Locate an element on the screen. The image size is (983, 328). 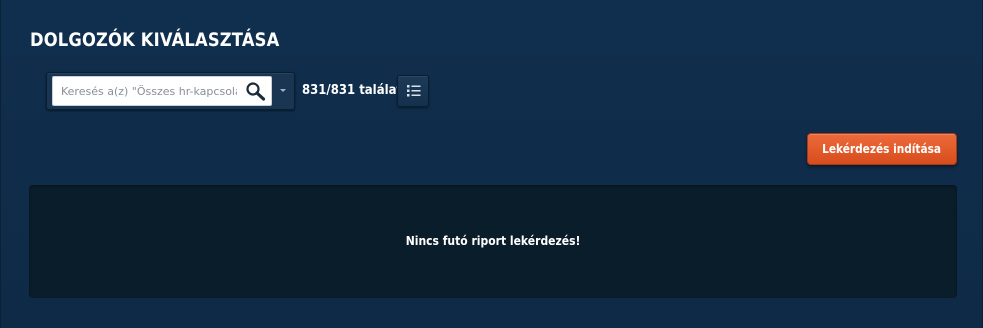
search-field is located at coordinates (162, 91).